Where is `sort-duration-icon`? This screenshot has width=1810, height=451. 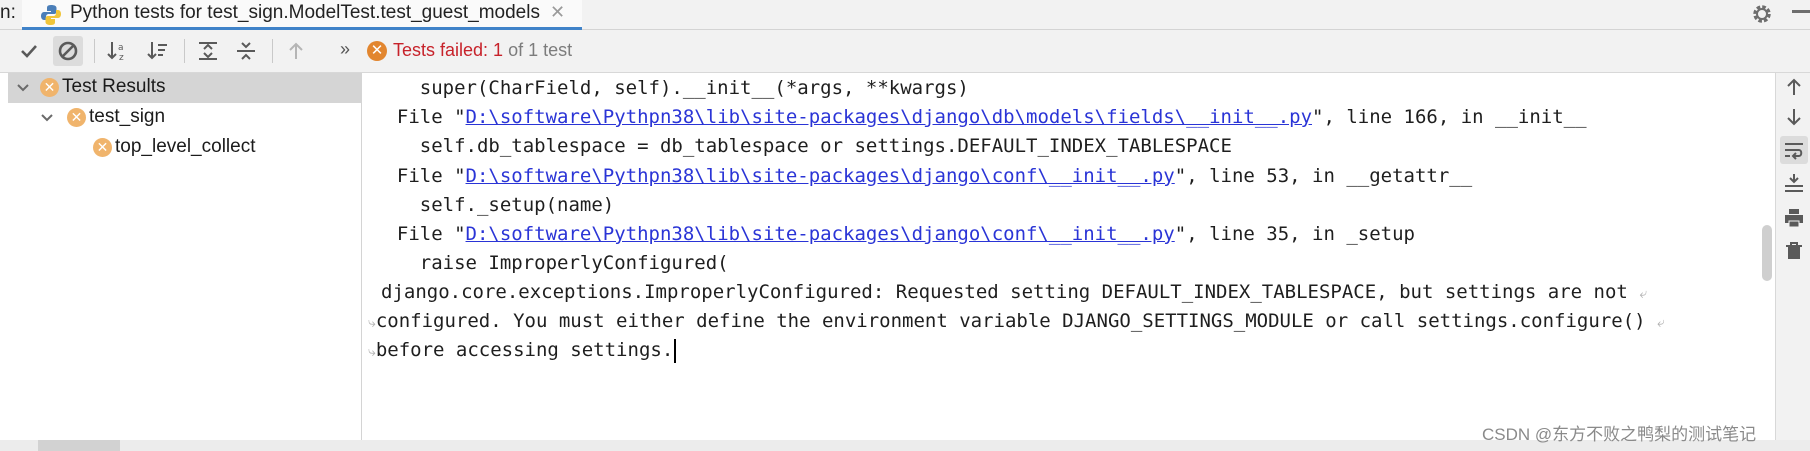 sort-duration-icon is located at coordinates (157, 51).